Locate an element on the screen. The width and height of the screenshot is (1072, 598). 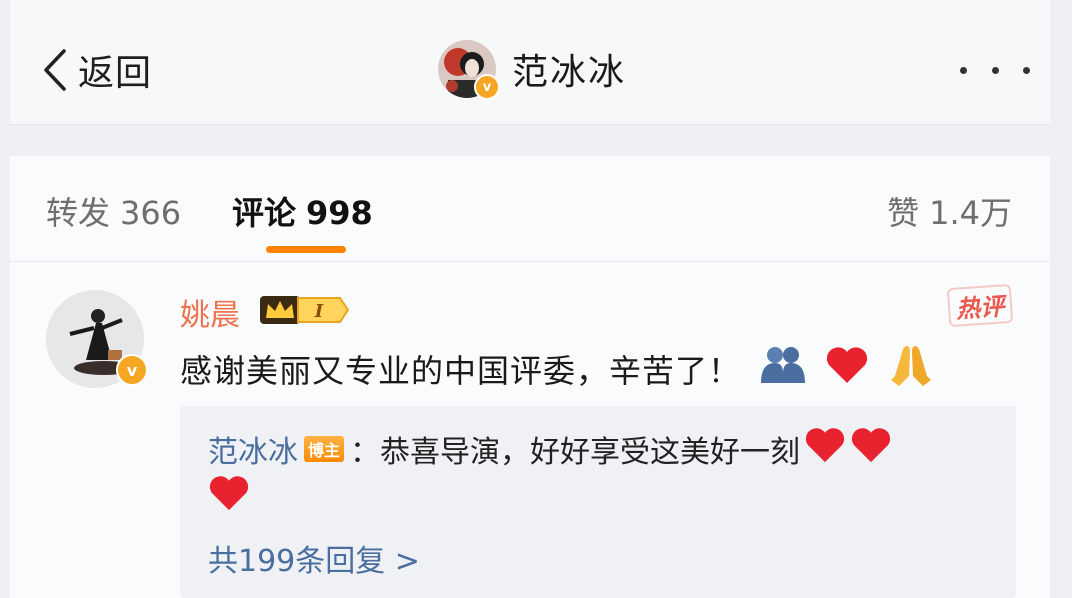
tab-repost-label: 转发 is located at coordinates (78, 213).